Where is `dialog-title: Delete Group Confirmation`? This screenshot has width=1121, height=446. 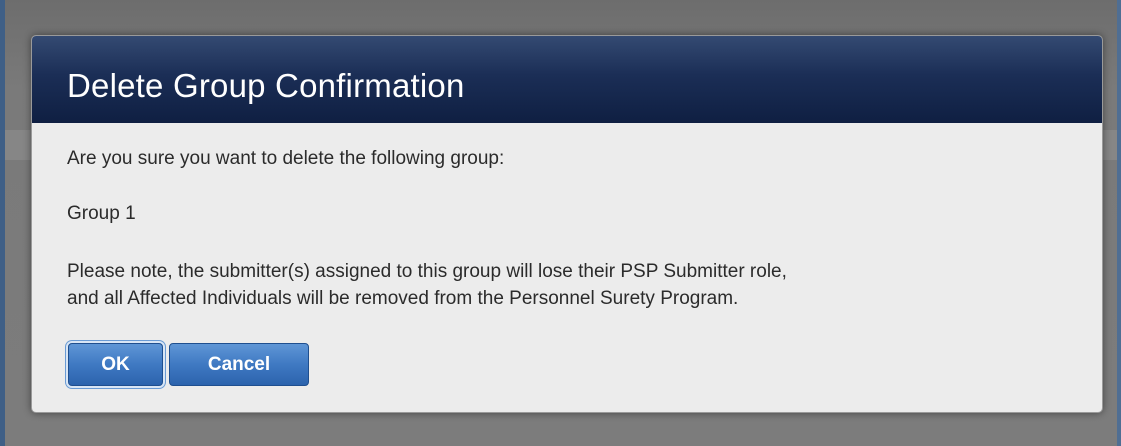 dialog-title: Delete Group Confirmation is located at coordinates (266, 85).